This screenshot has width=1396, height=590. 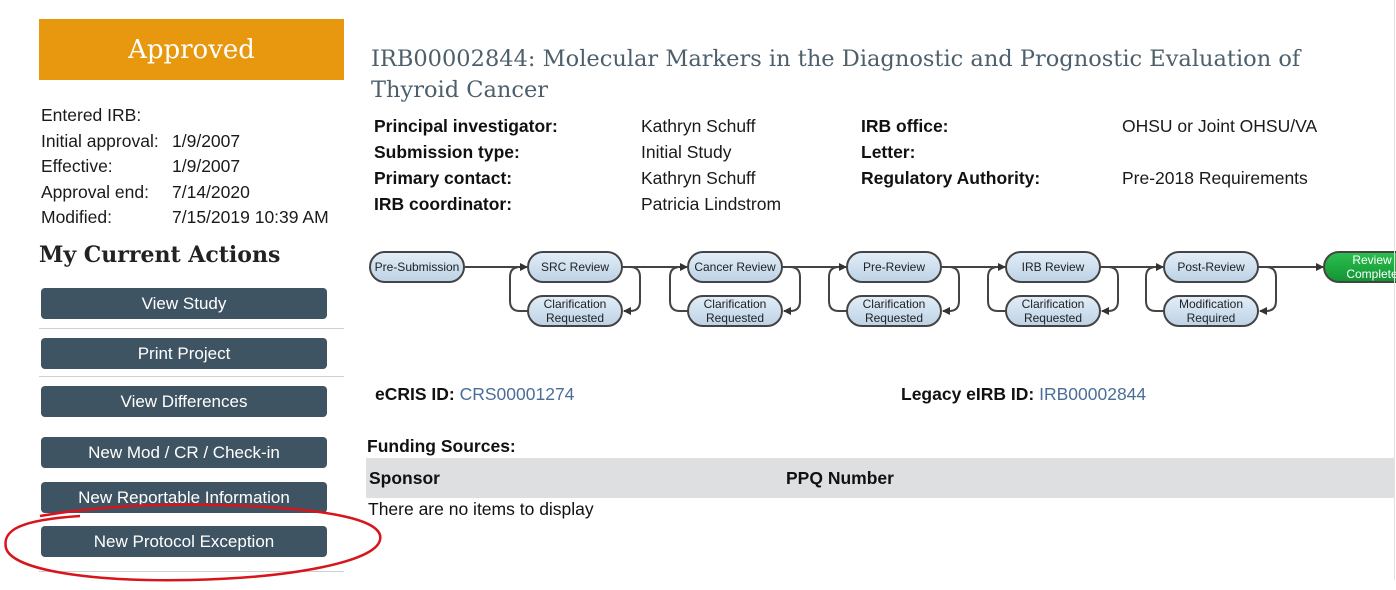 I want to click on svg-text: SRC Review, so click(x=575, y=267).